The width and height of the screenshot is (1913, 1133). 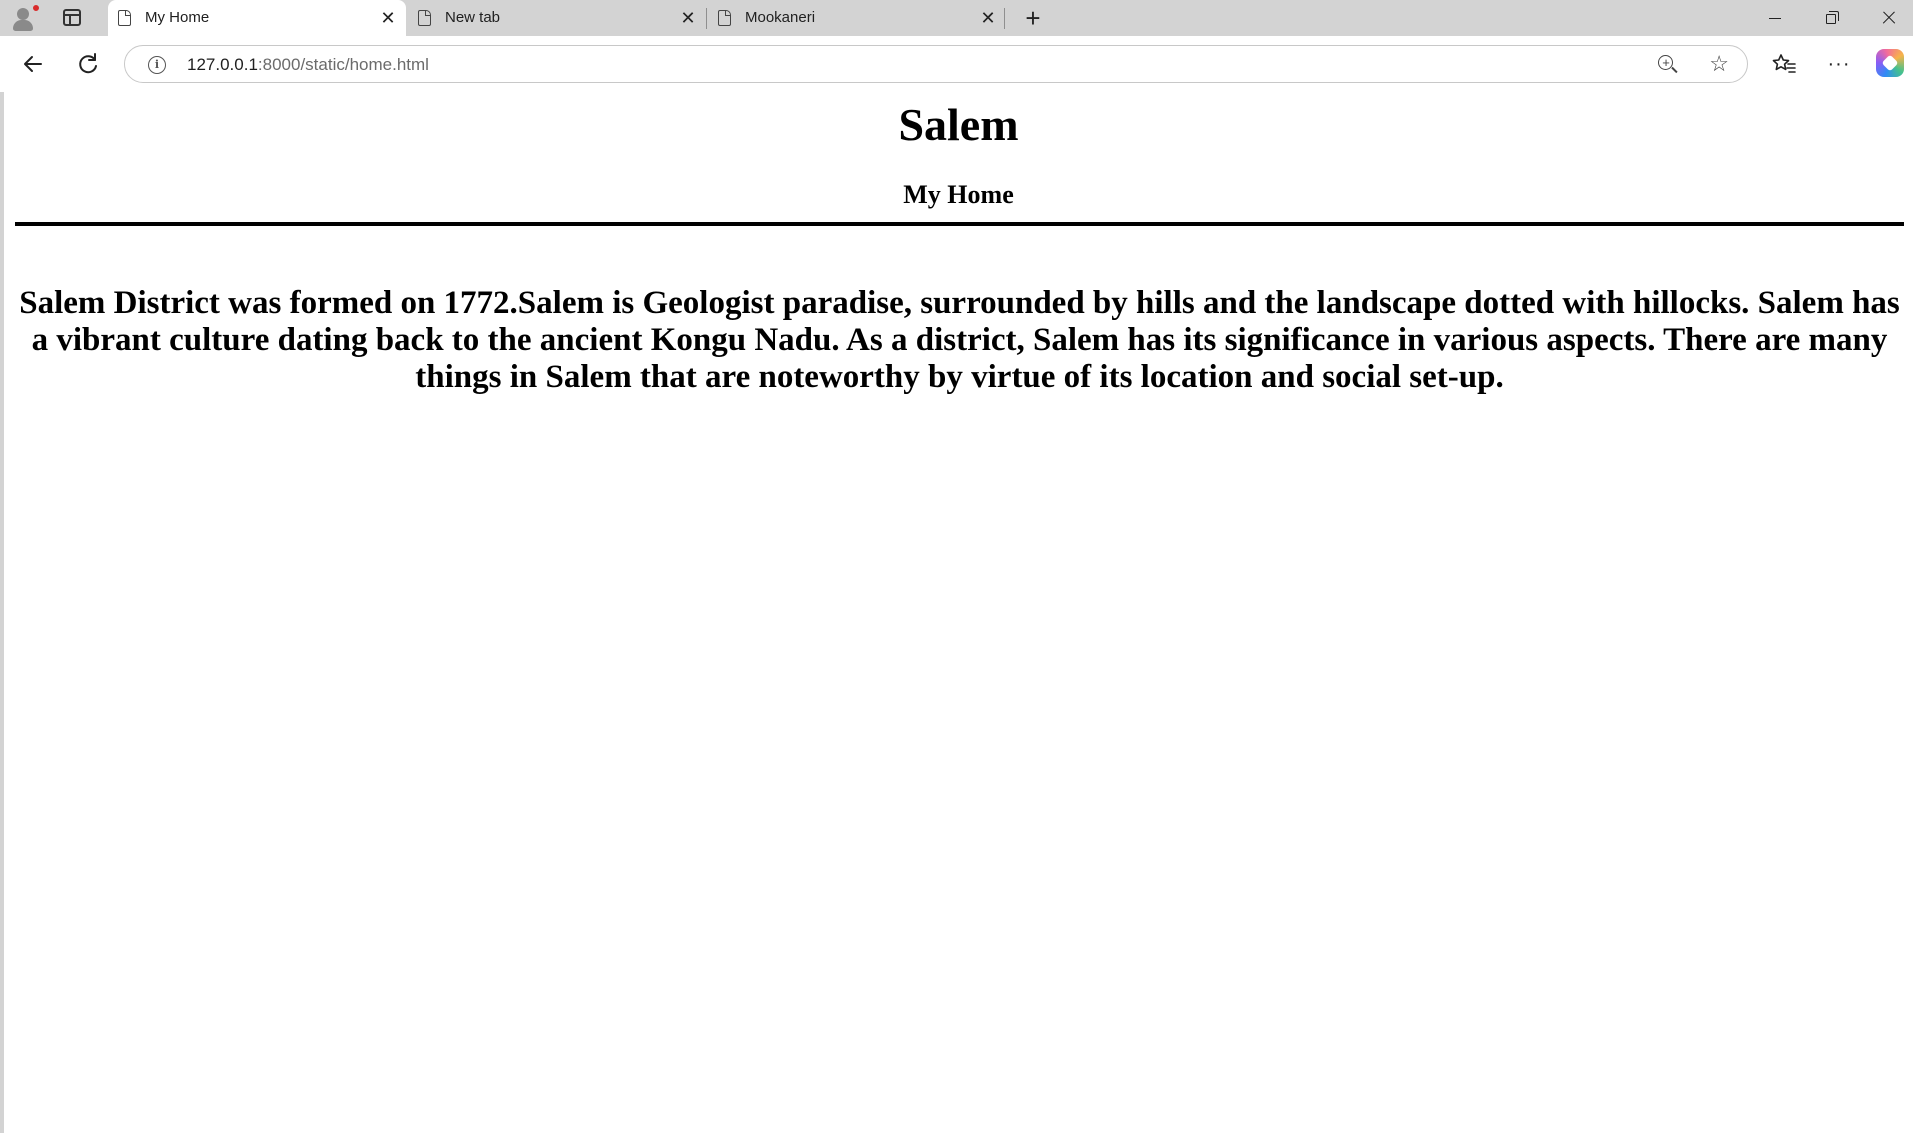 What do you see at coordinates (958, 124) in the screenshot?
I see `page-title: Salem` at bounding box center [958, 124].